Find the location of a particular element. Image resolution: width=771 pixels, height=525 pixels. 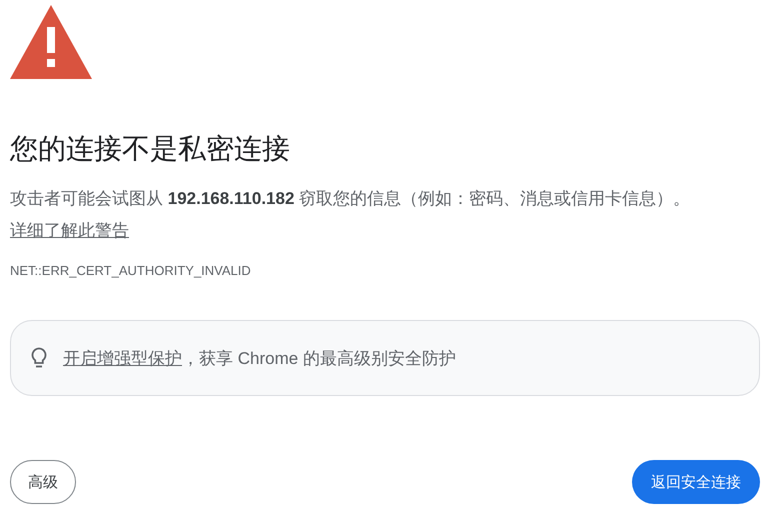

warning-icon is located at coordinates (51, 42).